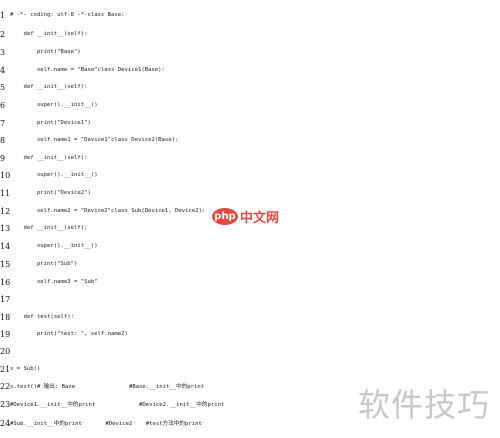  I want to click on code-line: 10 super().__init__(), so click(49, 175).